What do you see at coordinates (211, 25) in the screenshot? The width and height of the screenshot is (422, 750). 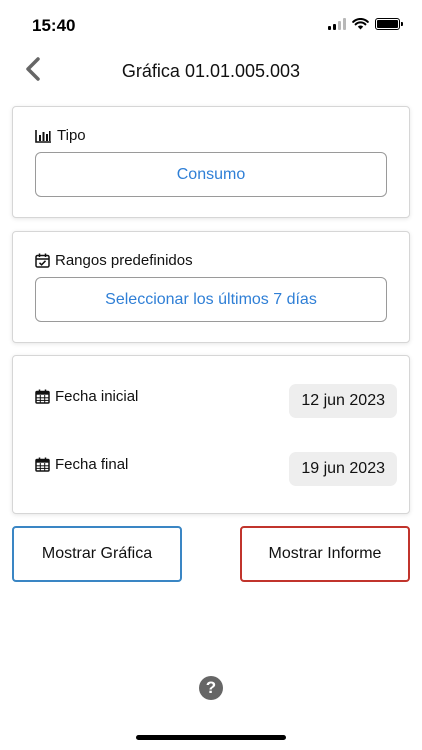 I see `status-bar: 15:40` at bounding box center [211, 25].